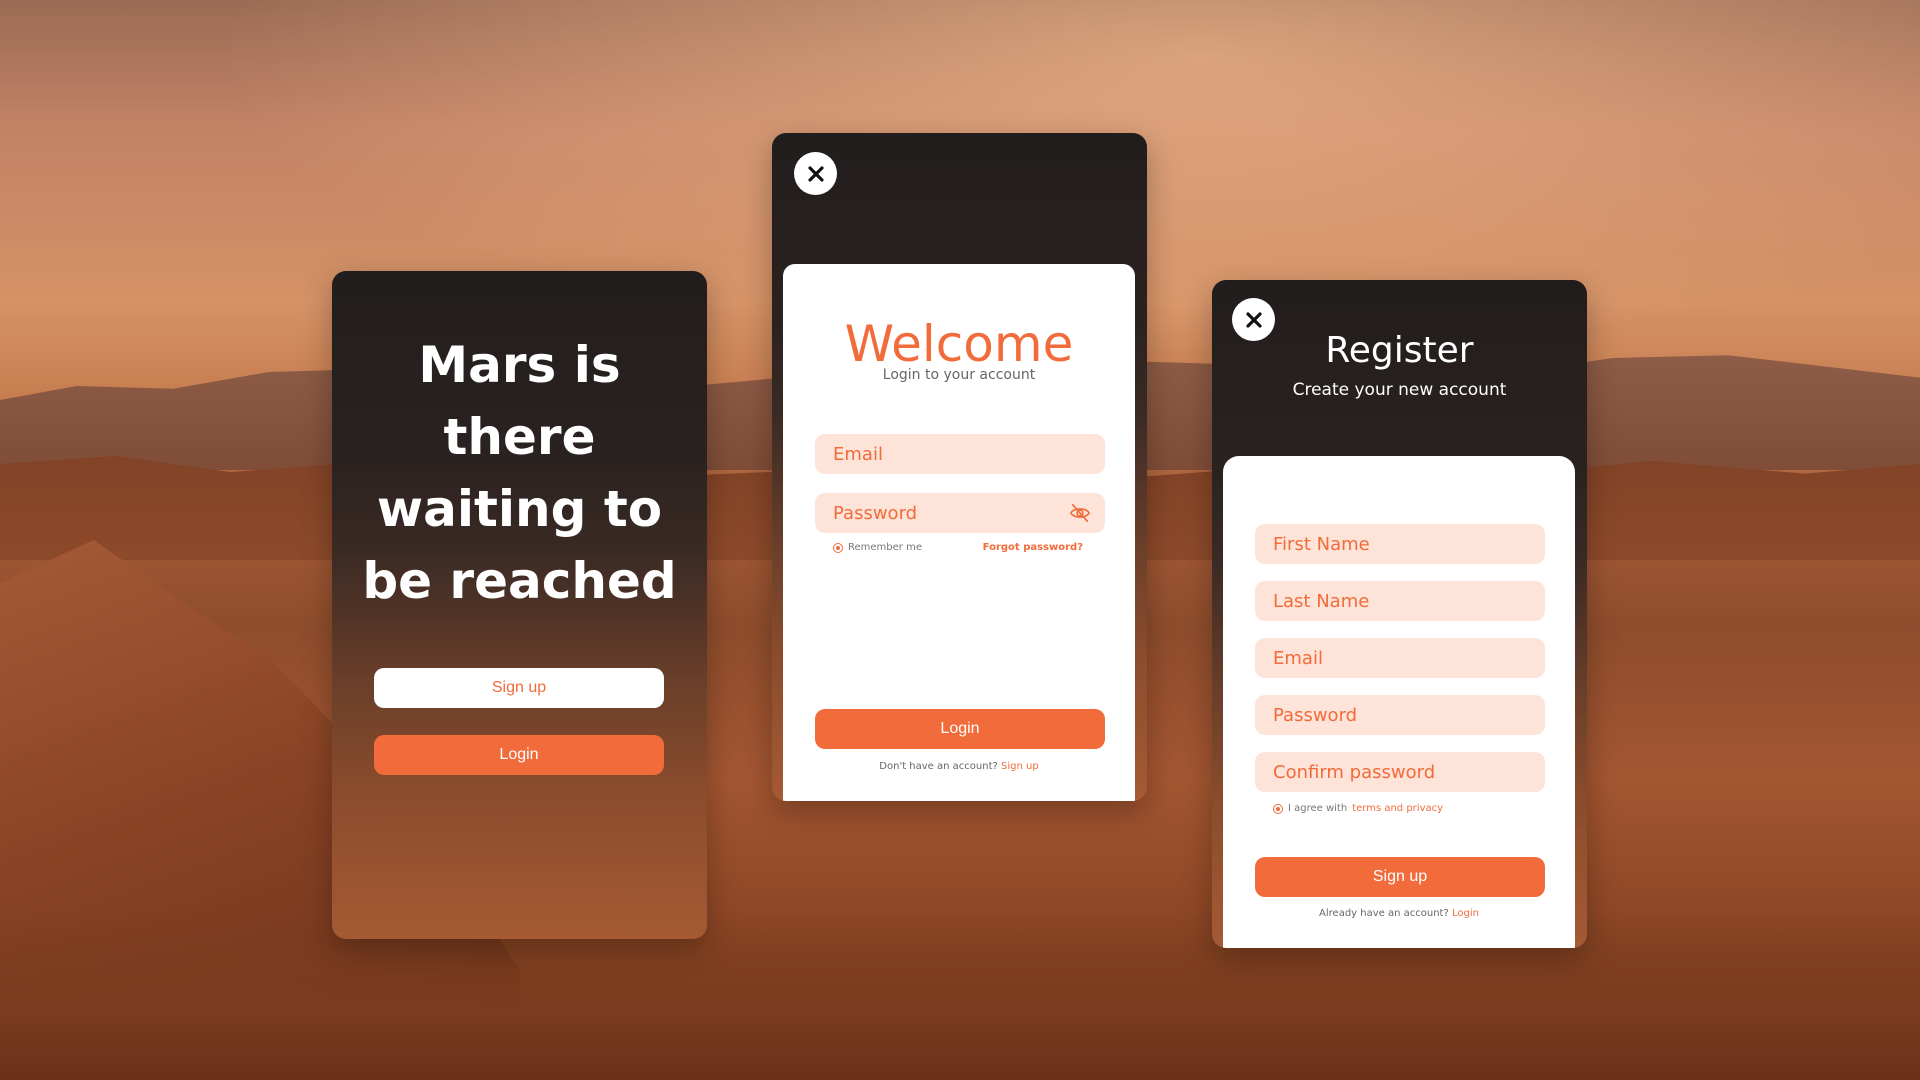 The height and width of the screenshot is (1080, 1920). Describe the element at coordinates (1318, 808) in the screenshot. I see `agree-text: I agree with` at that location.